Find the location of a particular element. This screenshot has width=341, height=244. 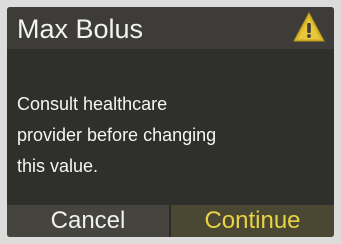

message-line: Consult healthcare is located at coordinates (92, 104).